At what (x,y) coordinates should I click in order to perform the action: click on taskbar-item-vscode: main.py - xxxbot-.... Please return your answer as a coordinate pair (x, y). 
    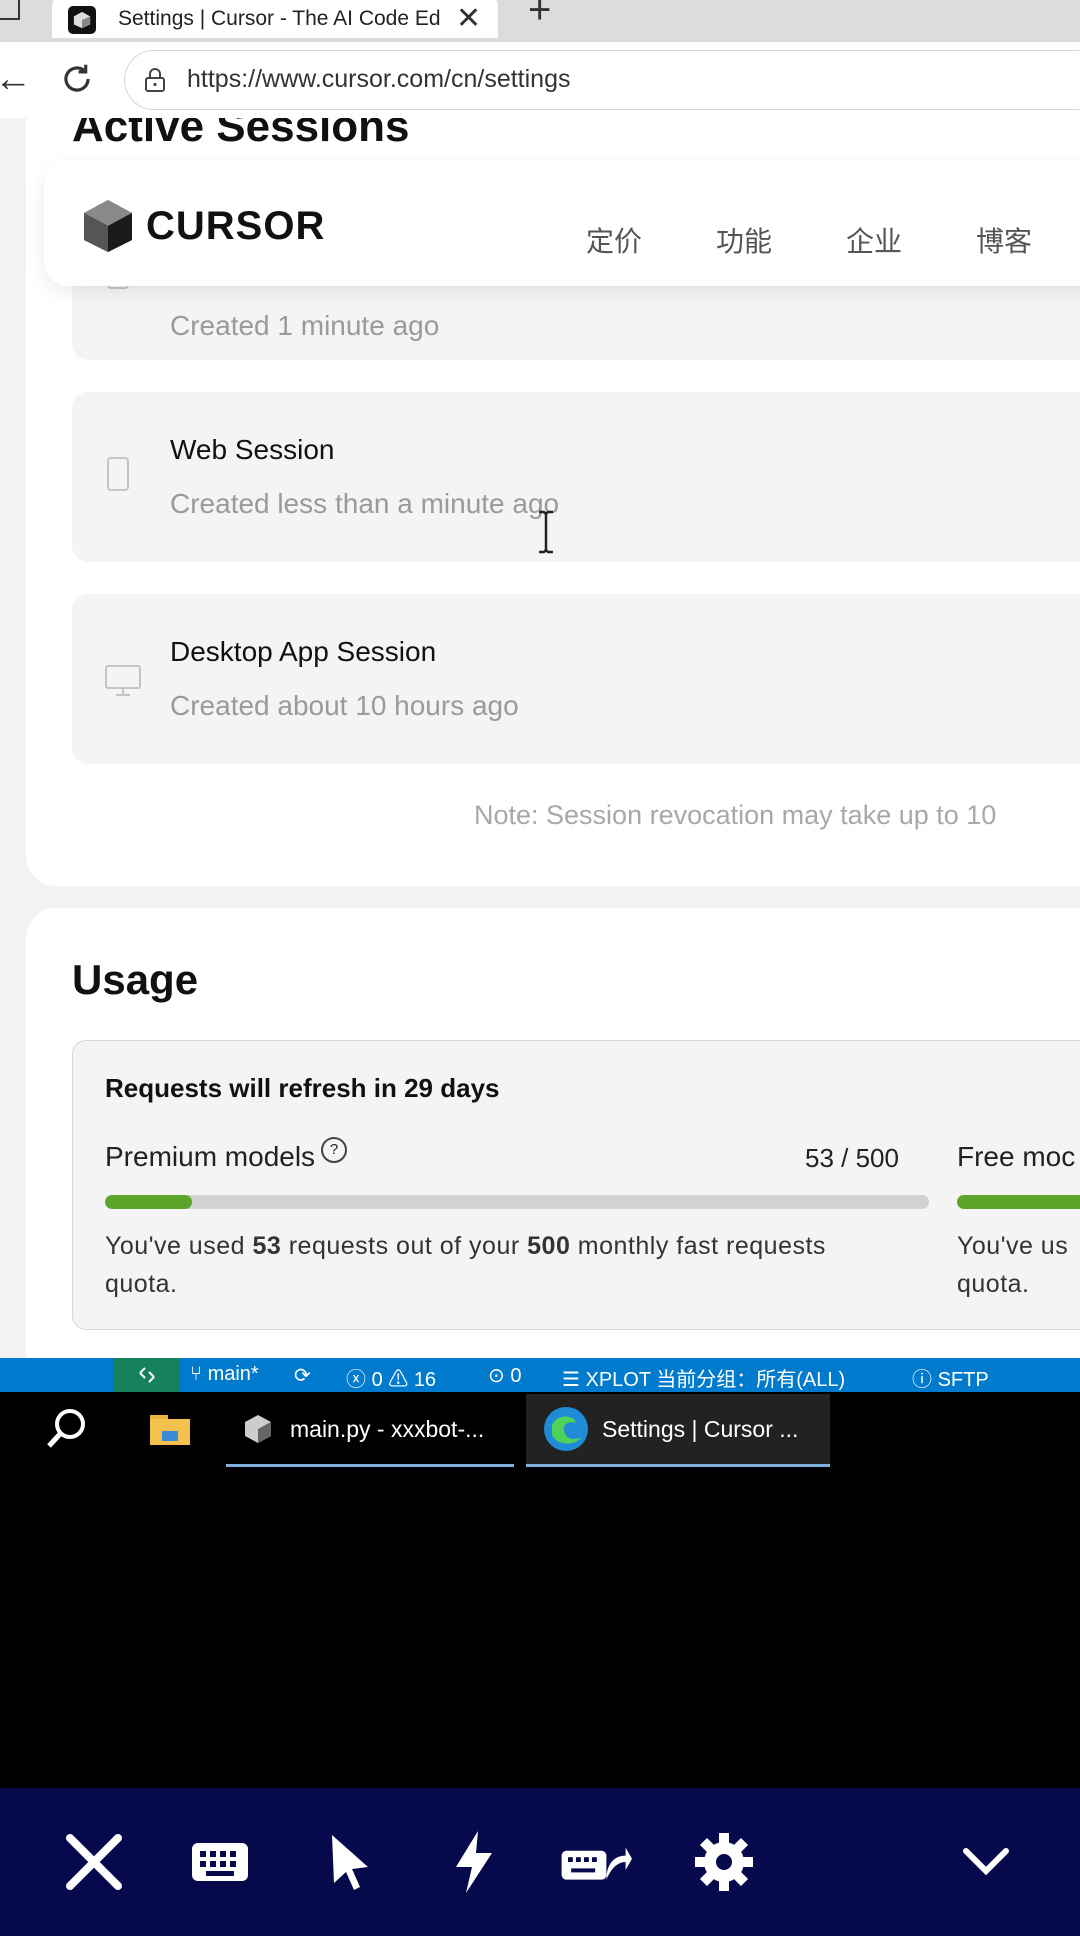
    Looking at the image, I should click on (364, 1429).